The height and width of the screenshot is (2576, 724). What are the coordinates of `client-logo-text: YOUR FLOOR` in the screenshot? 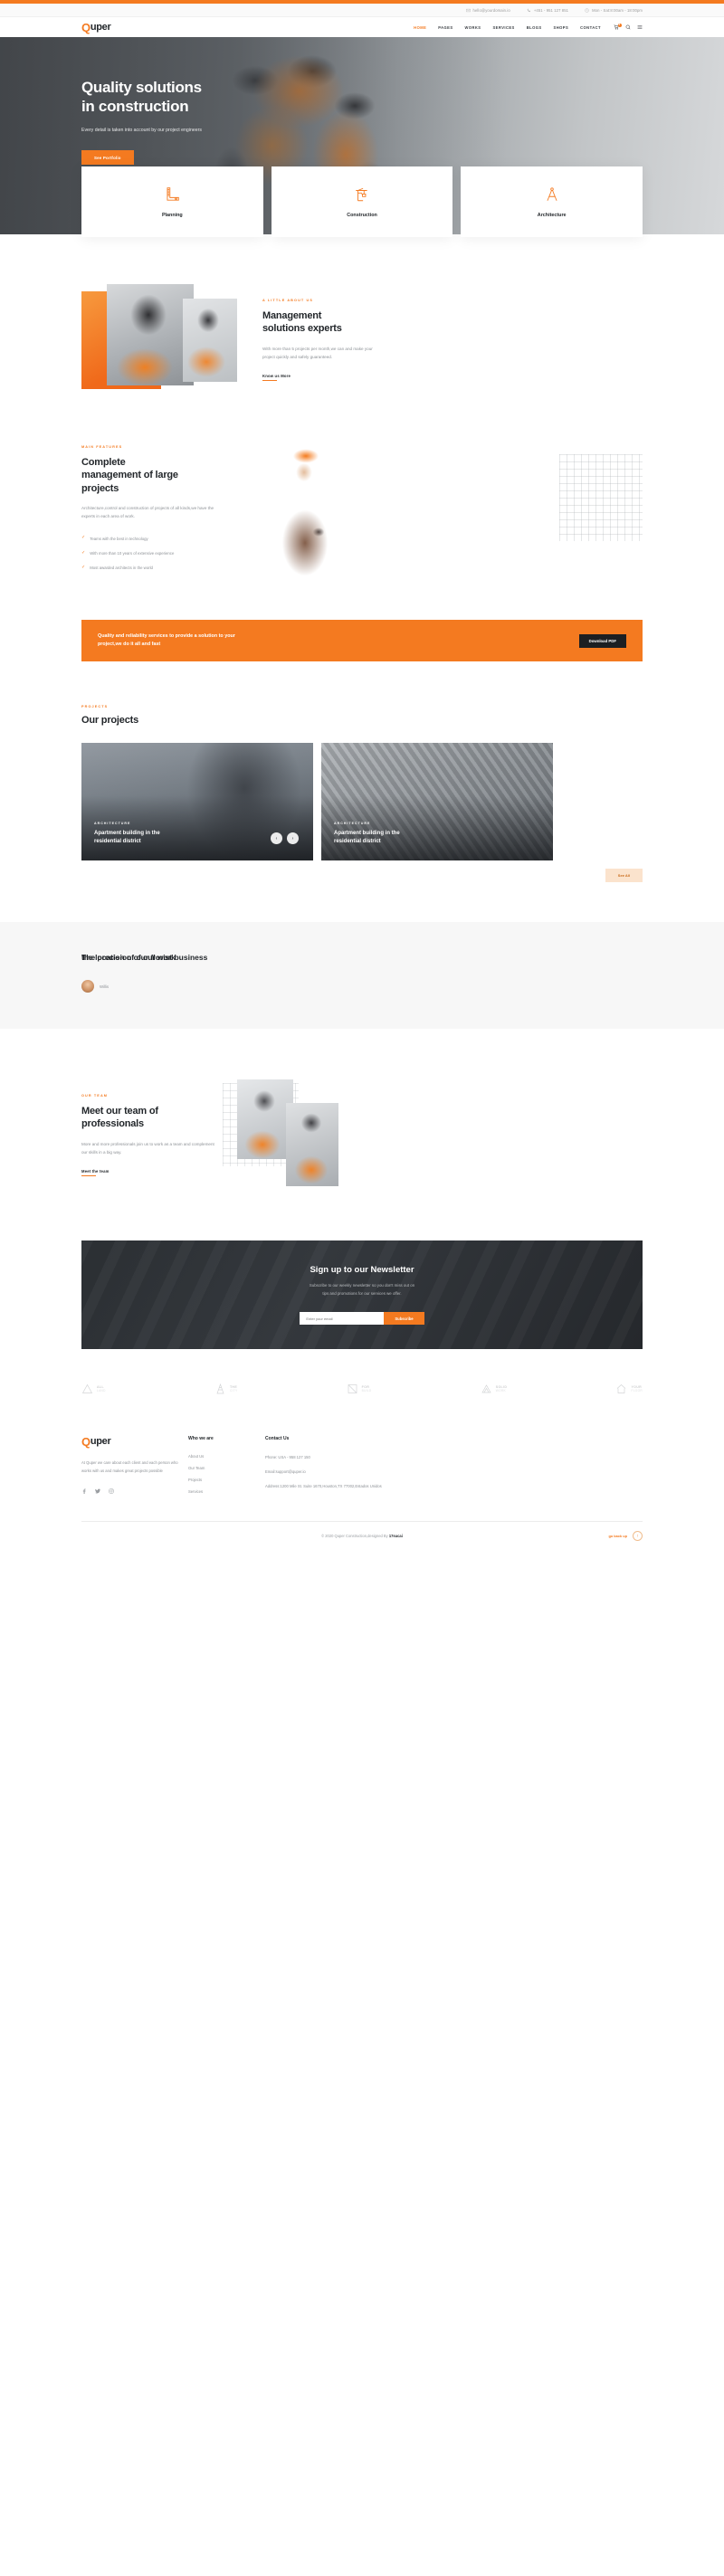 It's located at (637, 1389).